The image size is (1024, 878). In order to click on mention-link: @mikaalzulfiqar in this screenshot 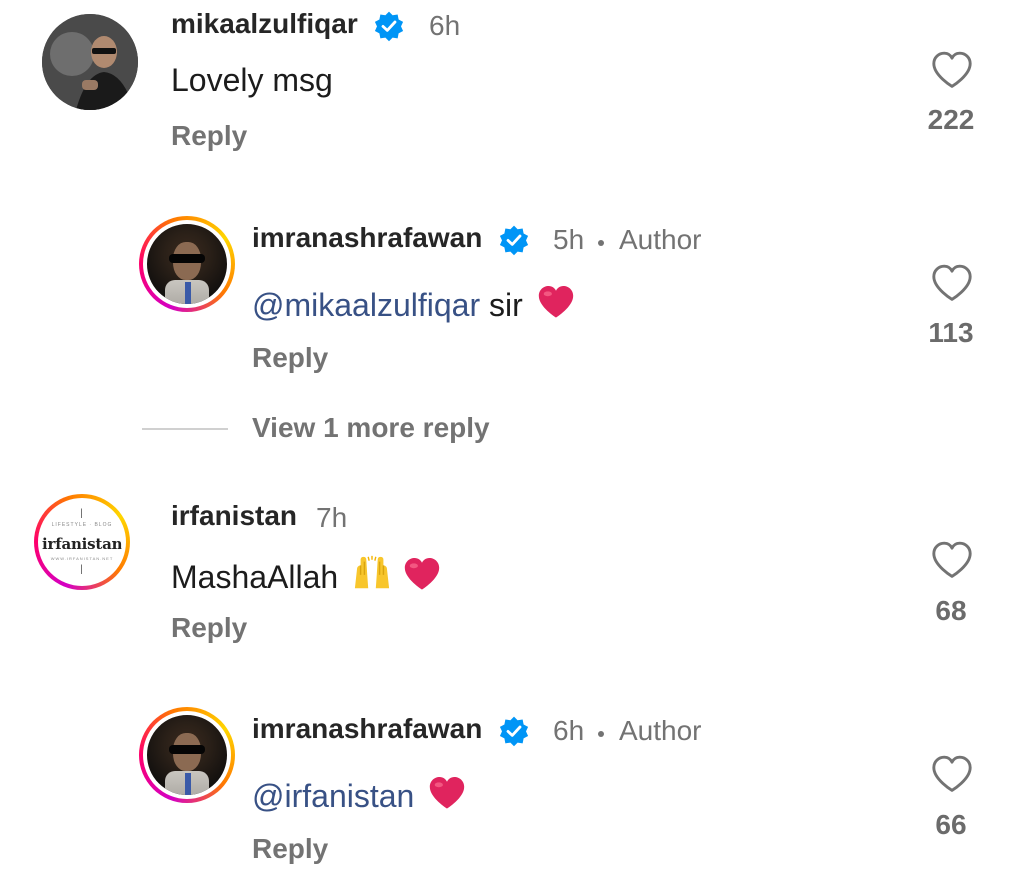, I will do `click(366, 305)`.